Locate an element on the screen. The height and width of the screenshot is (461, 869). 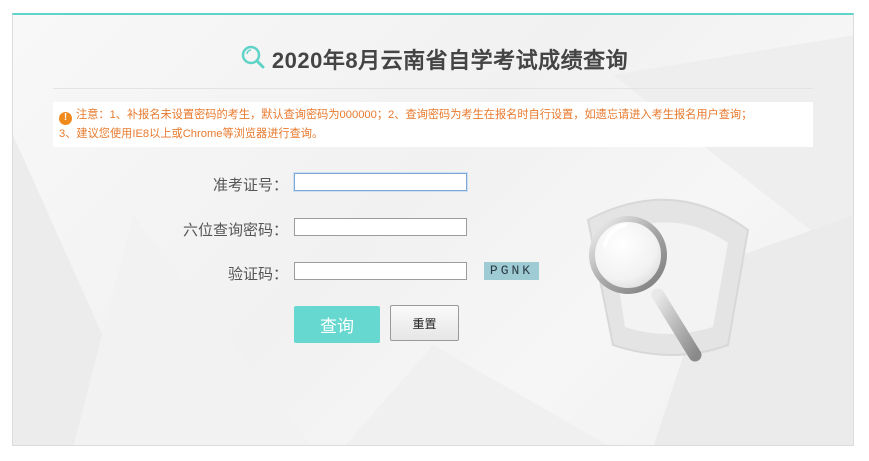
query-button: 查询 is located at coordinates (337, 324).